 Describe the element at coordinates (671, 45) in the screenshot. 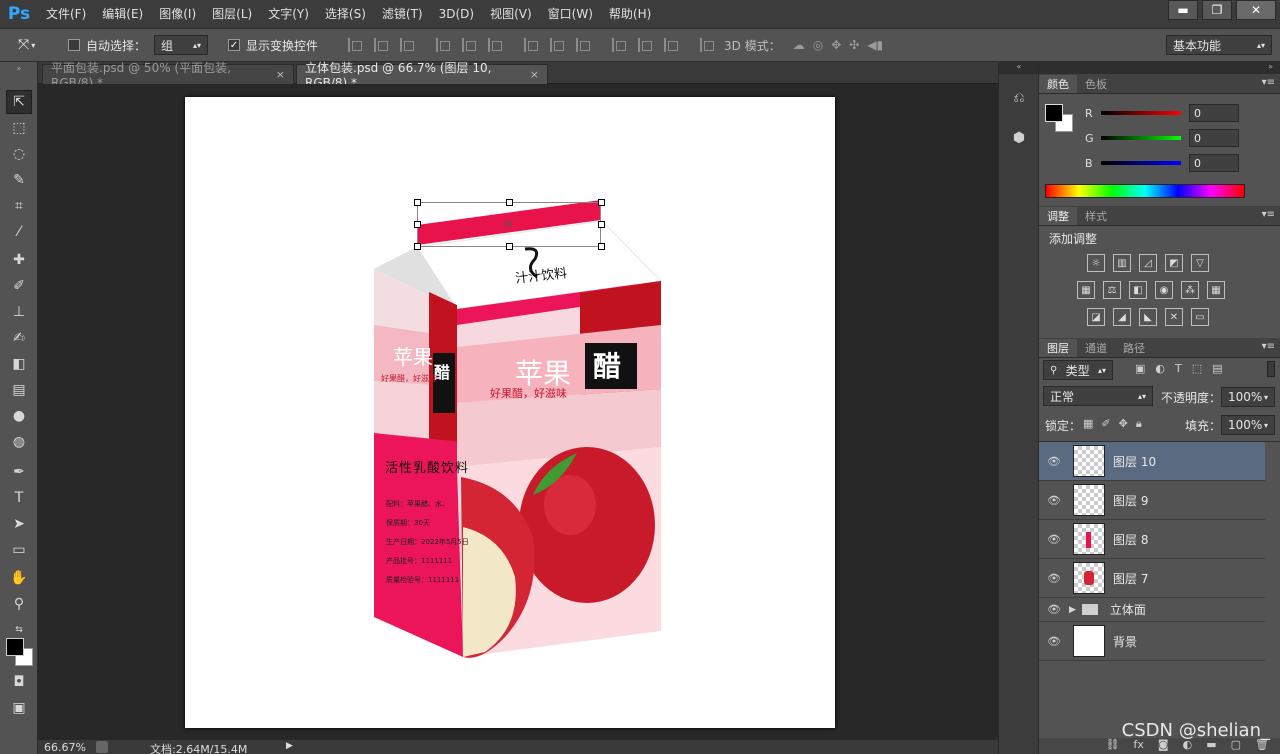

I see `distribute-right-icon` at that location.